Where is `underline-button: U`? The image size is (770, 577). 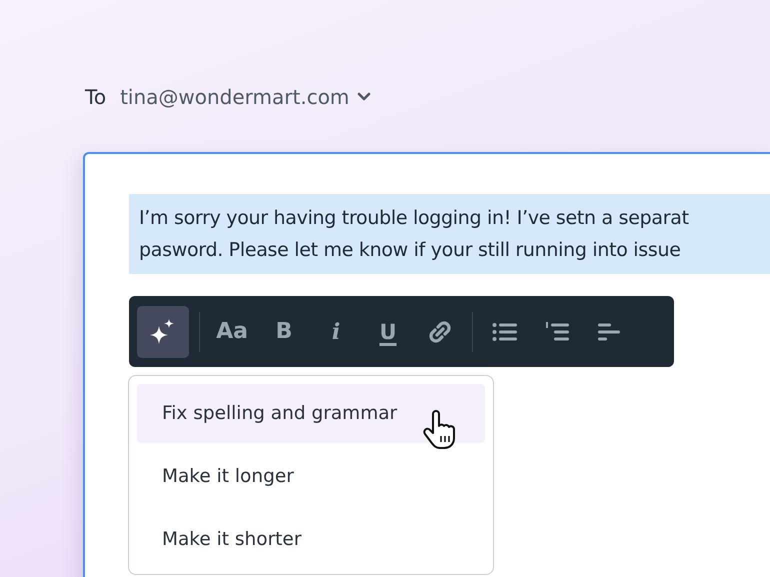
underline-button: U is located at coordinates (388, 332).